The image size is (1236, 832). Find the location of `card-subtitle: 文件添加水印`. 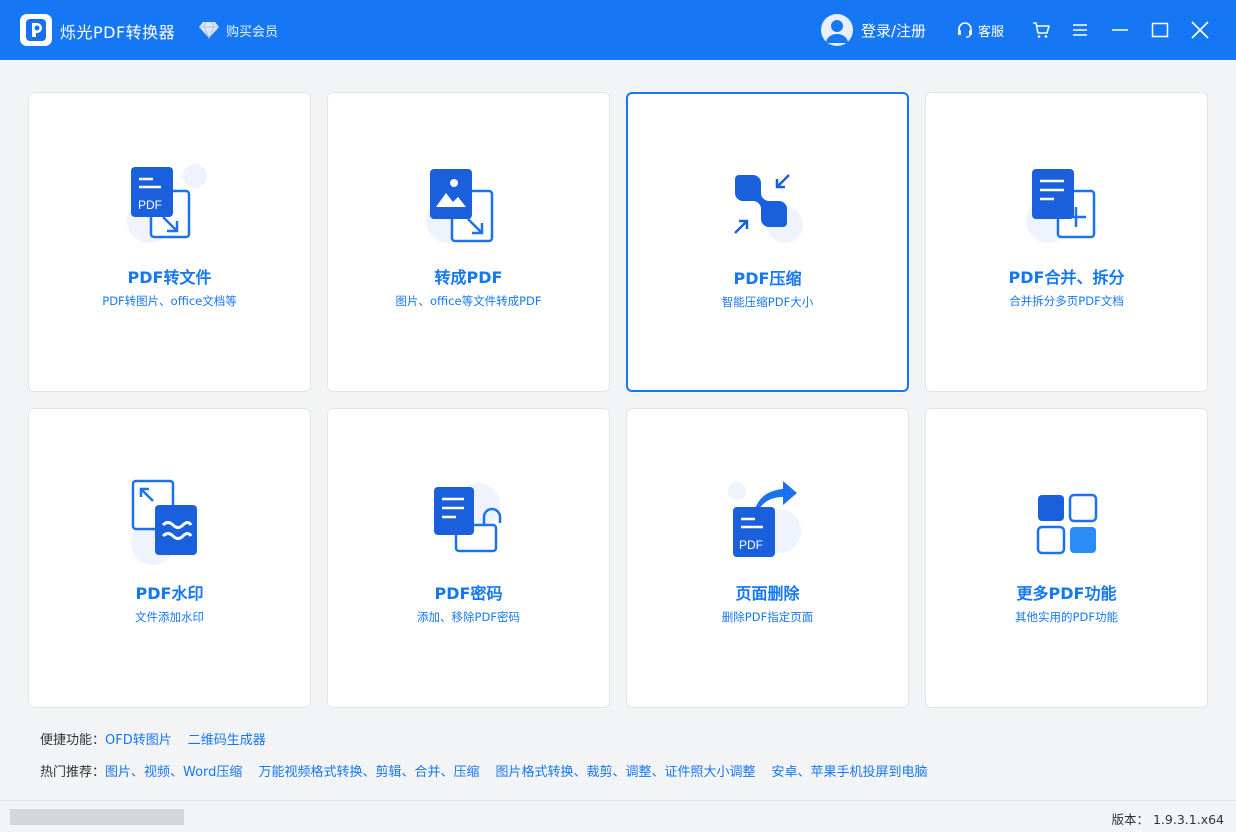

card-subtitle: 文件添加水印 is located at coordinates (169, 617).